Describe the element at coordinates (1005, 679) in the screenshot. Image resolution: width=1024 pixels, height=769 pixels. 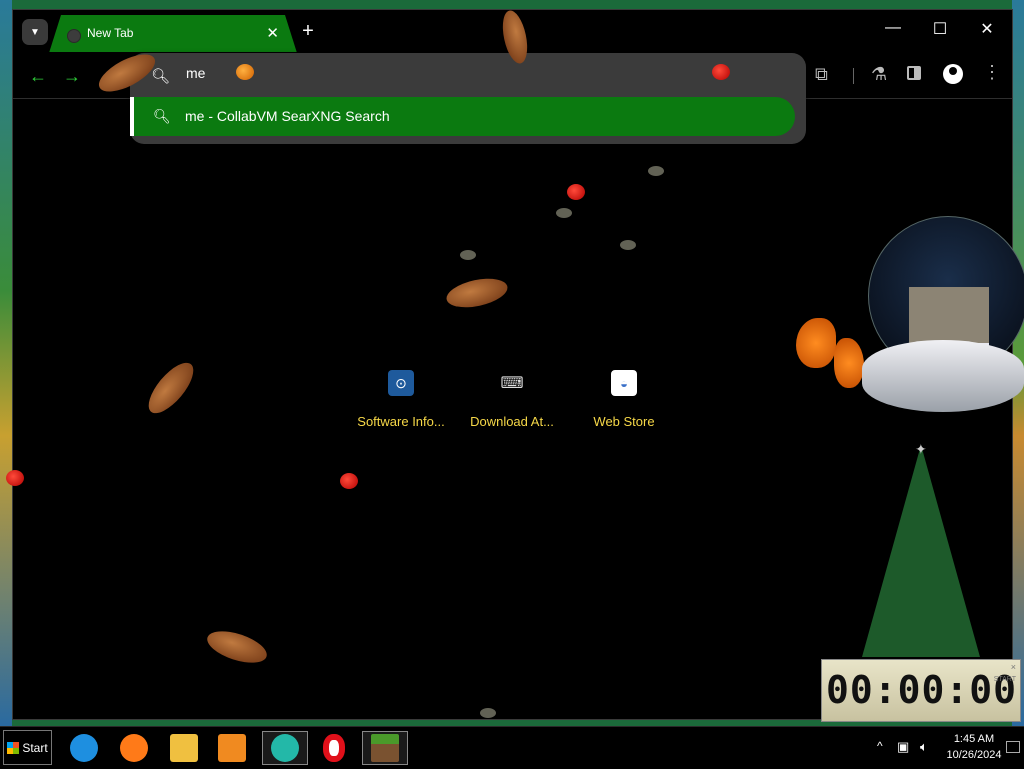
I see `timer-start-button: START` at that location.